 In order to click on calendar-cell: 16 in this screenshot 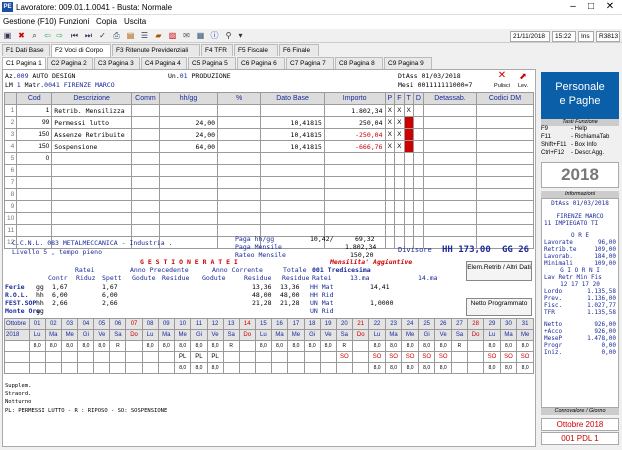, I will do `click(279, 324)`.